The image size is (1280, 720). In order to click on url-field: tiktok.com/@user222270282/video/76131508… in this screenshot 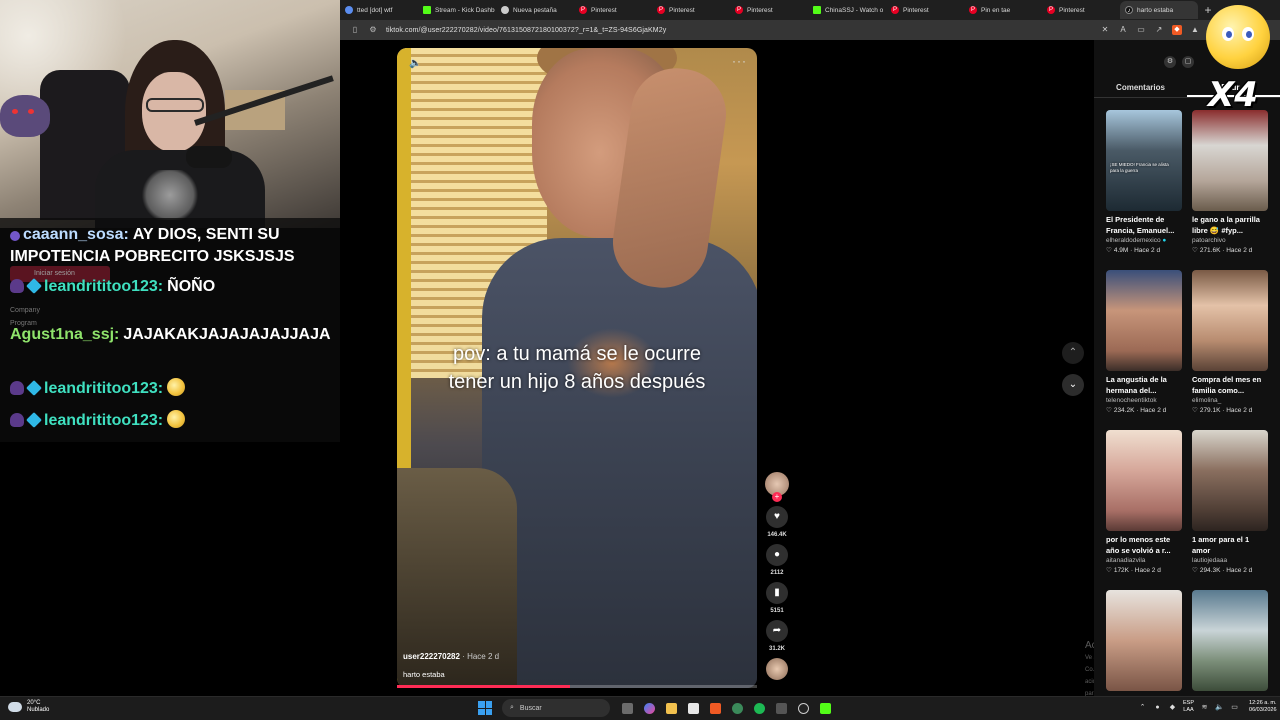, I will do `click(526, 30)`.